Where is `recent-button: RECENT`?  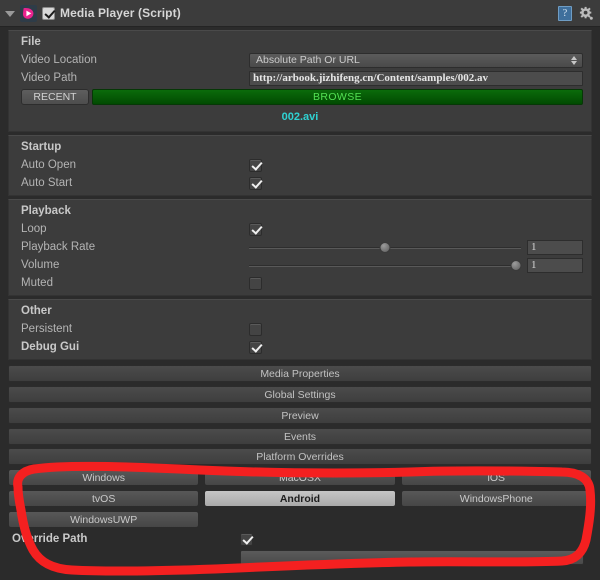
recent-button: RECENT is located at coordinates (55, 97).